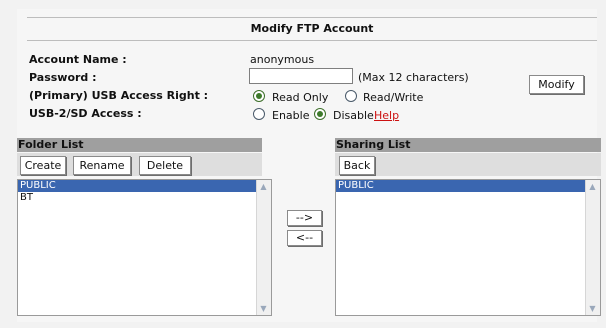 The height and width of the screenshot is (328, 606). Describe the element at coordinates (312, 29) in the screenshot. I see `page-title: Modify FTP Account` at that location.